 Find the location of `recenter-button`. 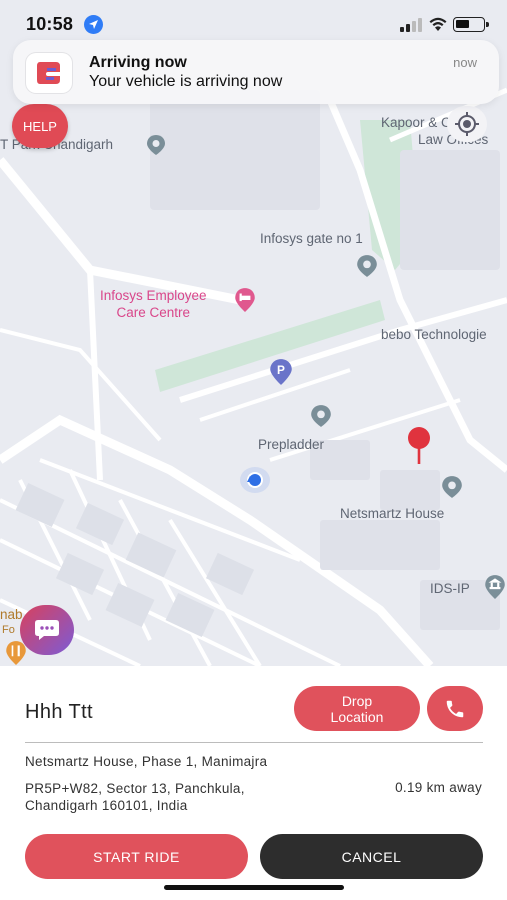

recenter-button is located at coordinates (467, 124).